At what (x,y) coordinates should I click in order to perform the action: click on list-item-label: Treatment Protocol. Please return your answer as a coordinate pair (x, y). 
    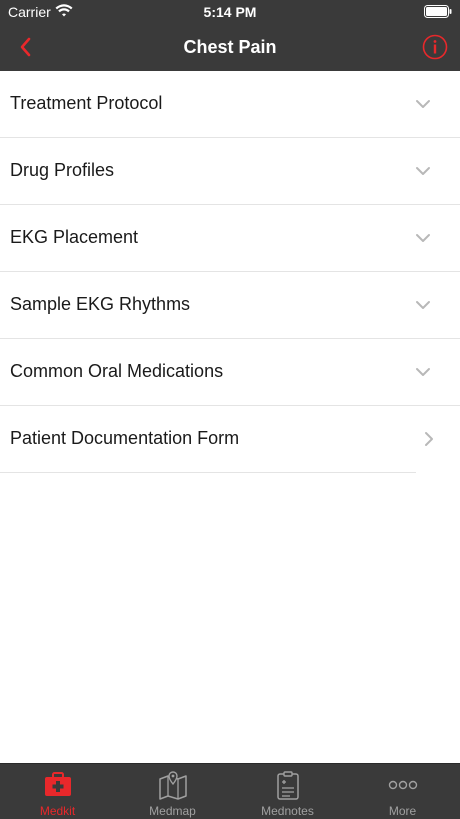
    Looking at the image, I should click on (86, 103).